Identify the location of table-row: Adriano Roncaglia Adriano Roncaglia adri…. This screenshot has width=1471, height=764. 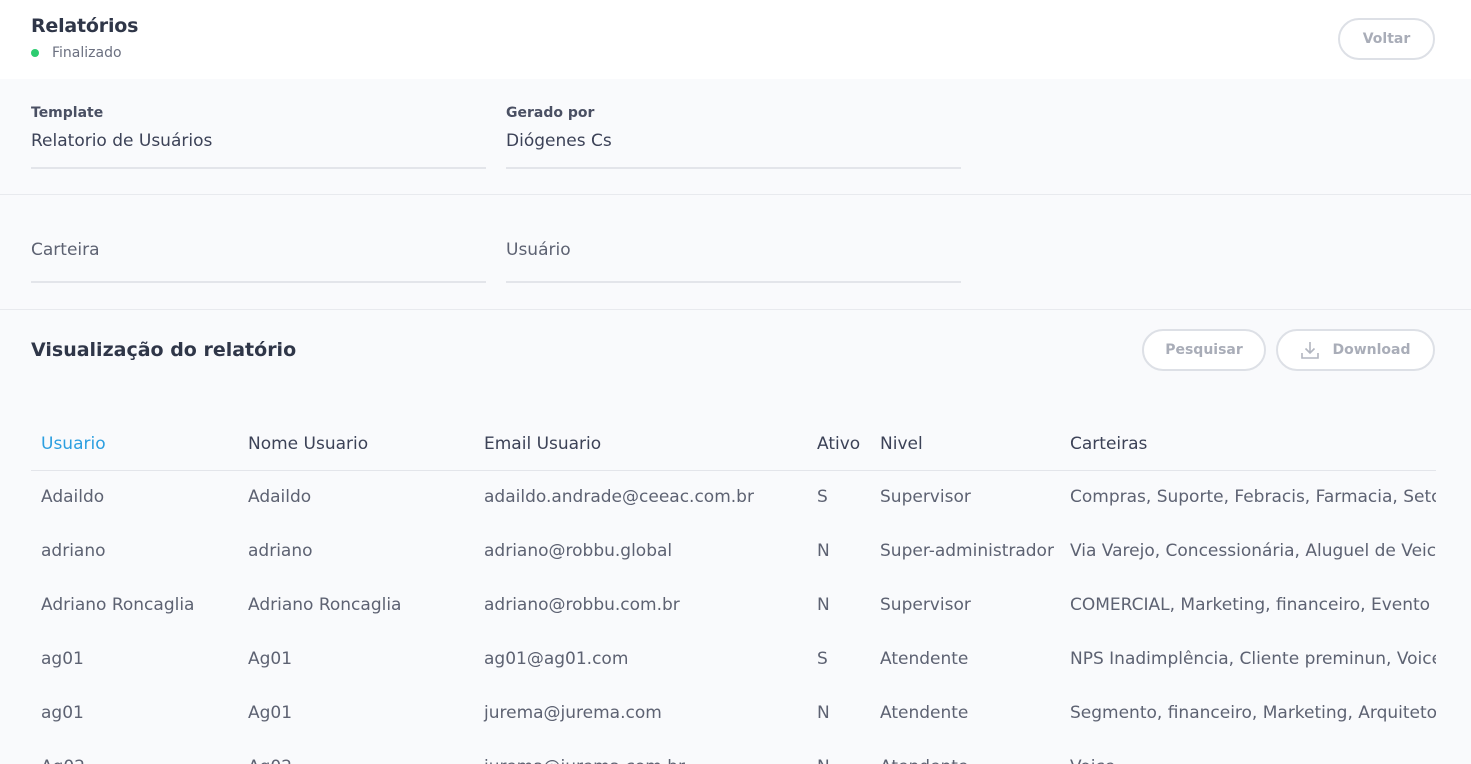
(733, 605).